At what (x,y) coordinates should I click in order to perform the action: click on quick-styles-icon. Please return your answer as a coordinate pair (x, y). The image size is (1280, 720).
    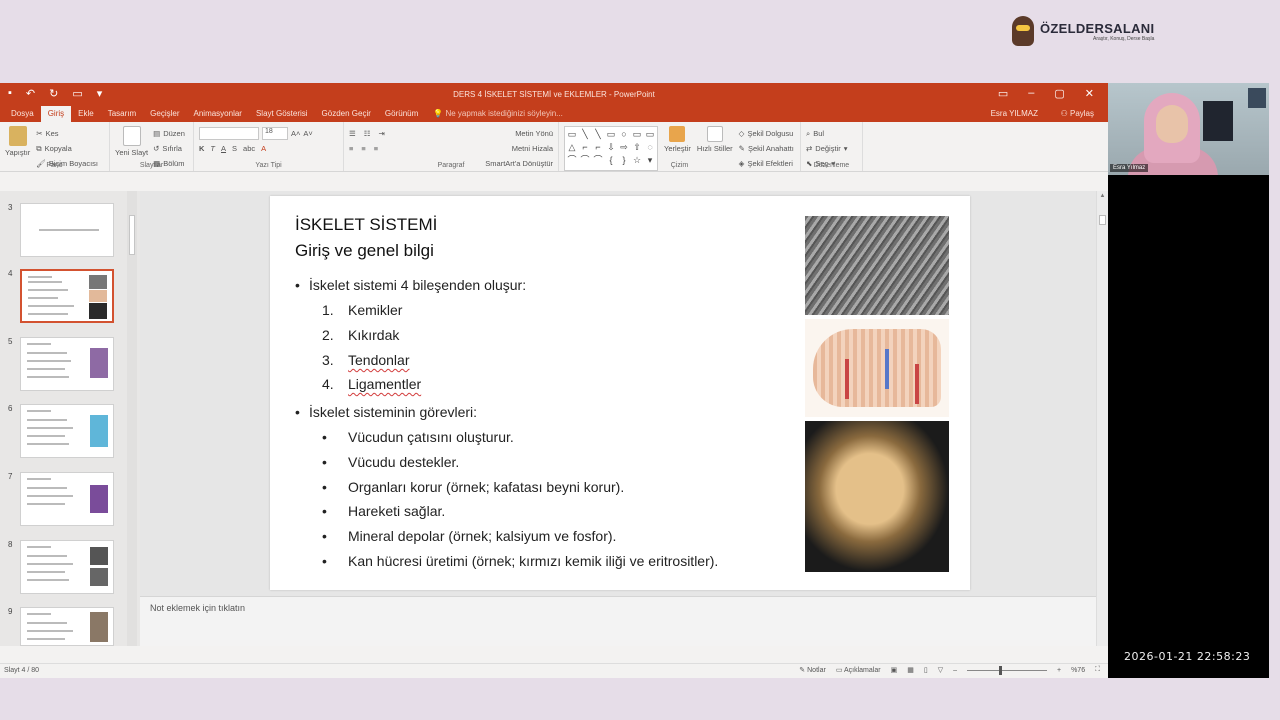
    Looking at the image, I should click on (714, 134).